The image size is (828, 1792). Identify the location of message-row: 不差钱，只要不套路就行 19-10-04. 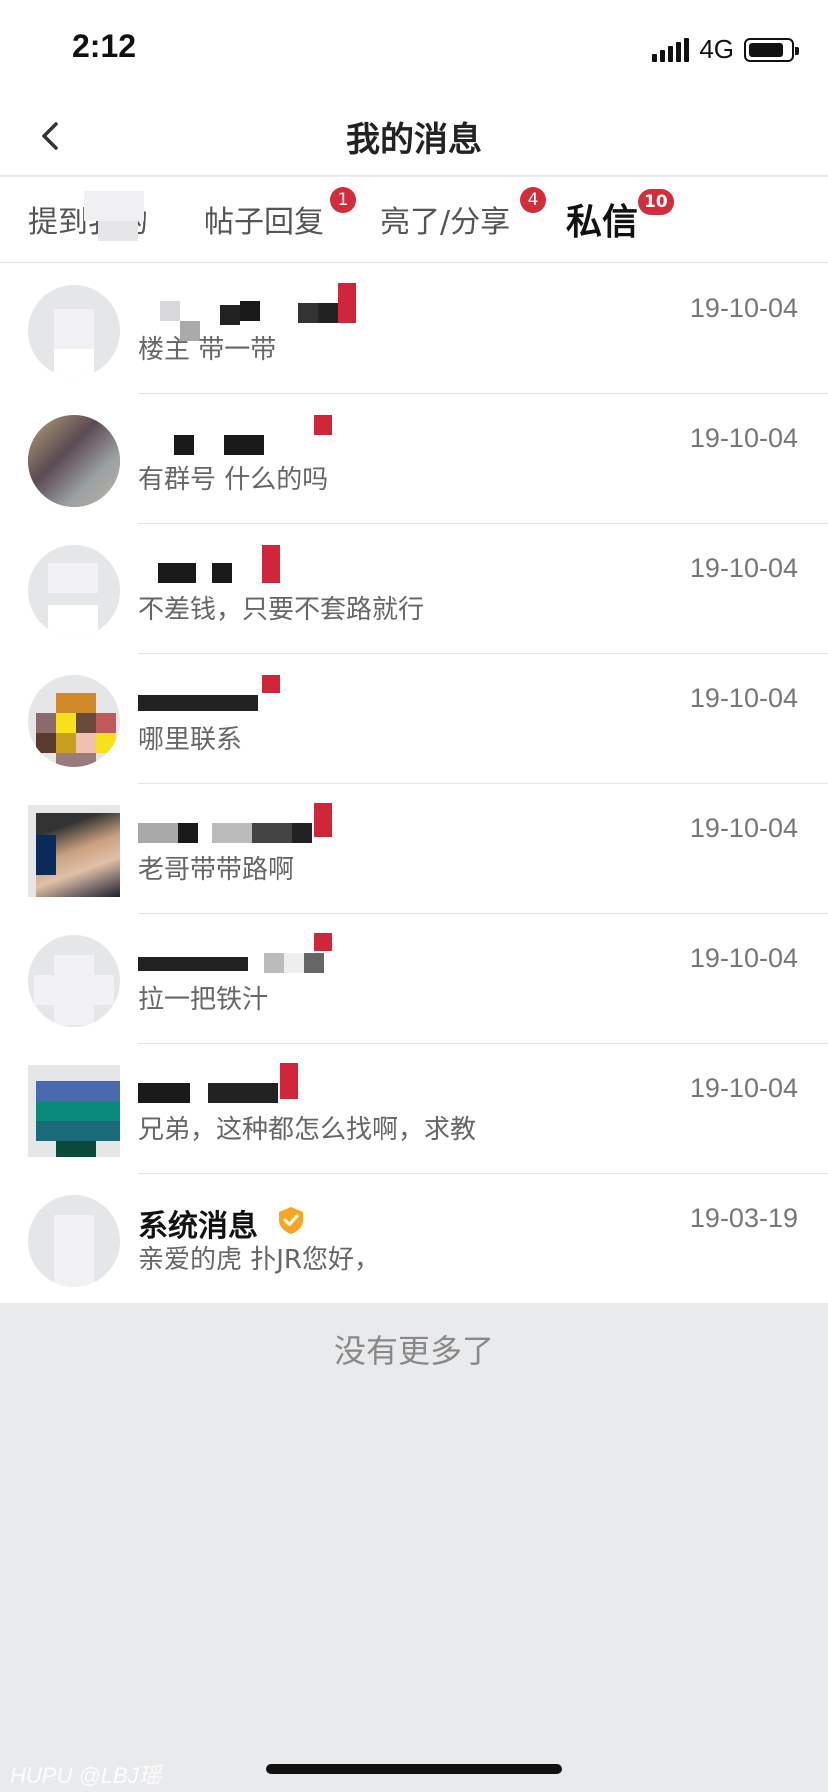
(414, 588).